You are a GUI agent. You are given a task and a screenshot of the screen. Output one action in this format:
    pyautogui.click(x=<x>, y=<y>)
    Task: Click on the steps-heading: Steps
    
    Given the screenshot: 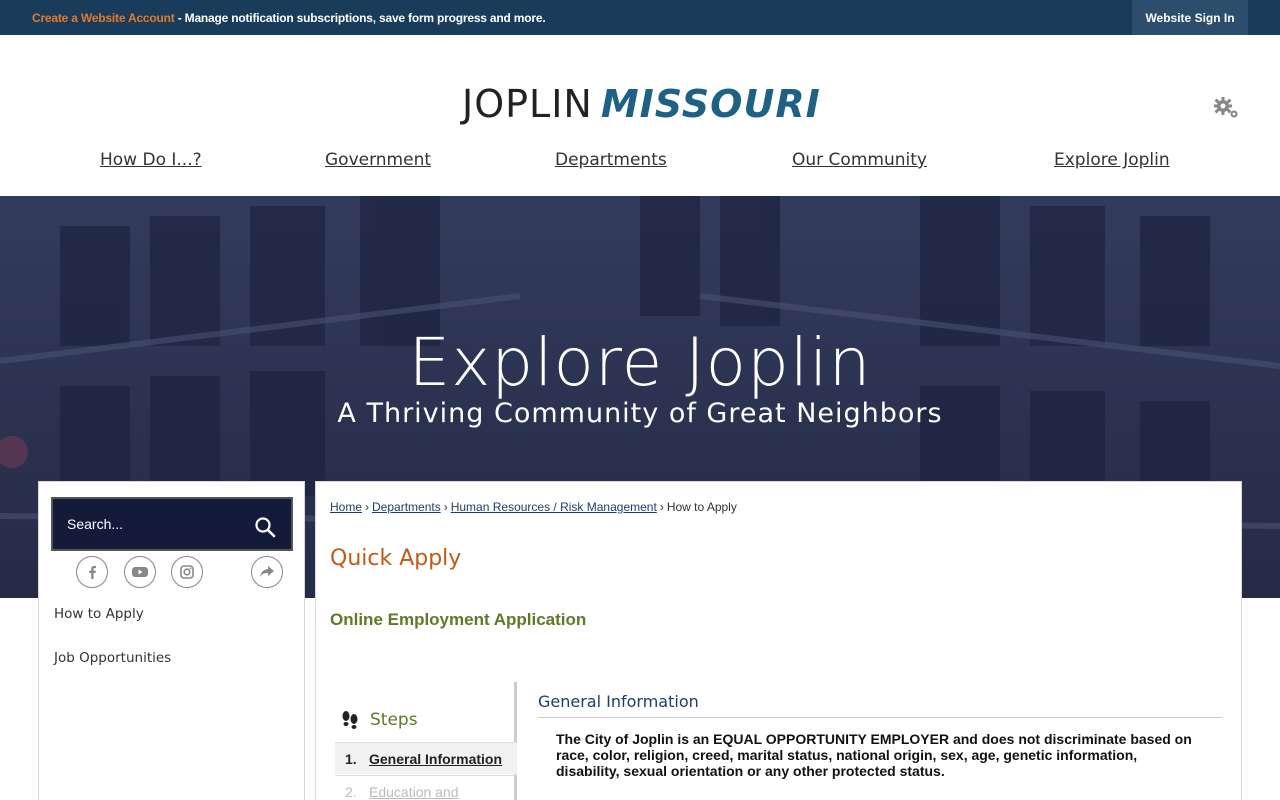 What is the action you would take?
    pyautogui.click(x=379, y=720)
    